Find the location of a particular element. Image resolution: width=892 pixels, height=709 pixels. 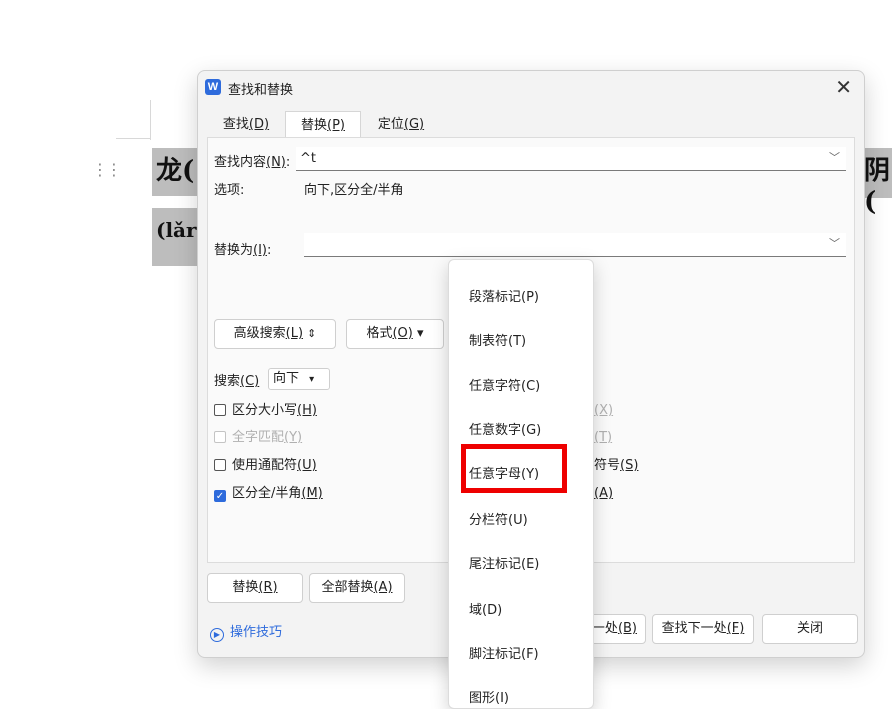

format-button: 格式(O) ▾ is located at coordinates (395, 334).